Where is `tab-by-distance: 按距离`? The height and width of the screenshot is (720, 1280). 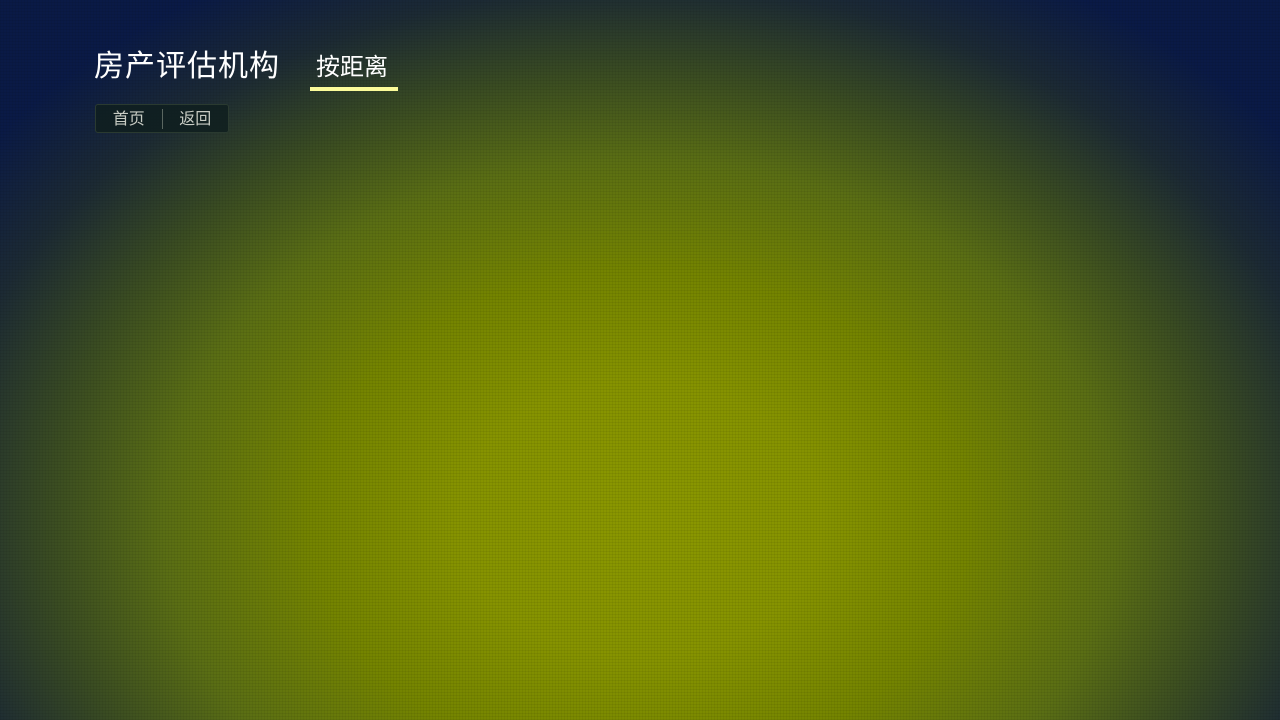 tab-by-distance: 按距离 is located at coordinates (354, 70).